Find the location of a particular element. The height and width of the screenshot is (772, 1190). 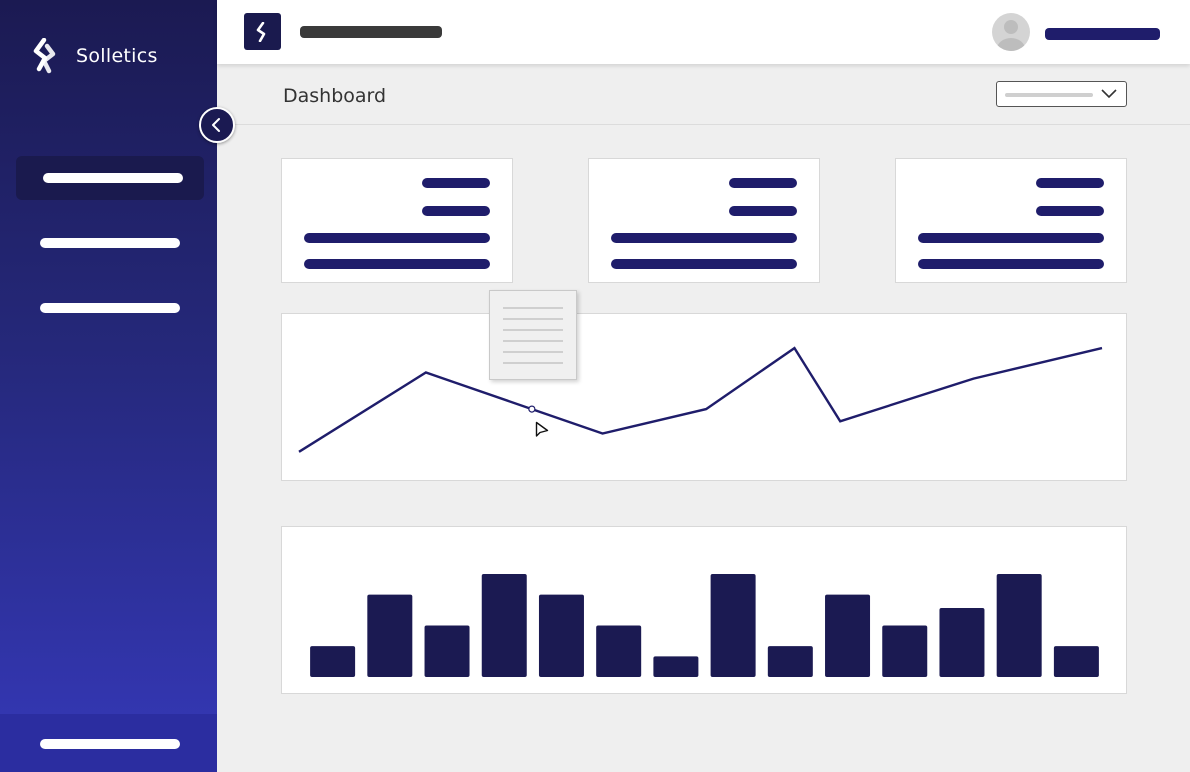

user-name is located at coordinates (1102, 34).